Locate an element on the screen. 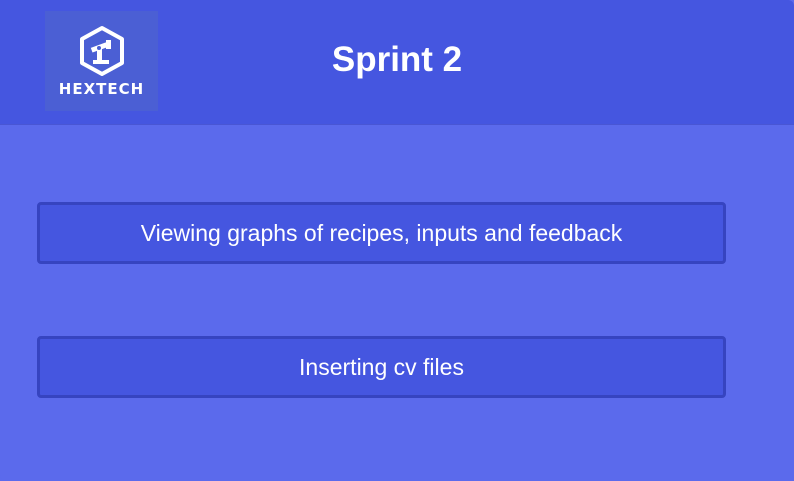  logo-text: HEXTECH is located at coordinates (101, 89).